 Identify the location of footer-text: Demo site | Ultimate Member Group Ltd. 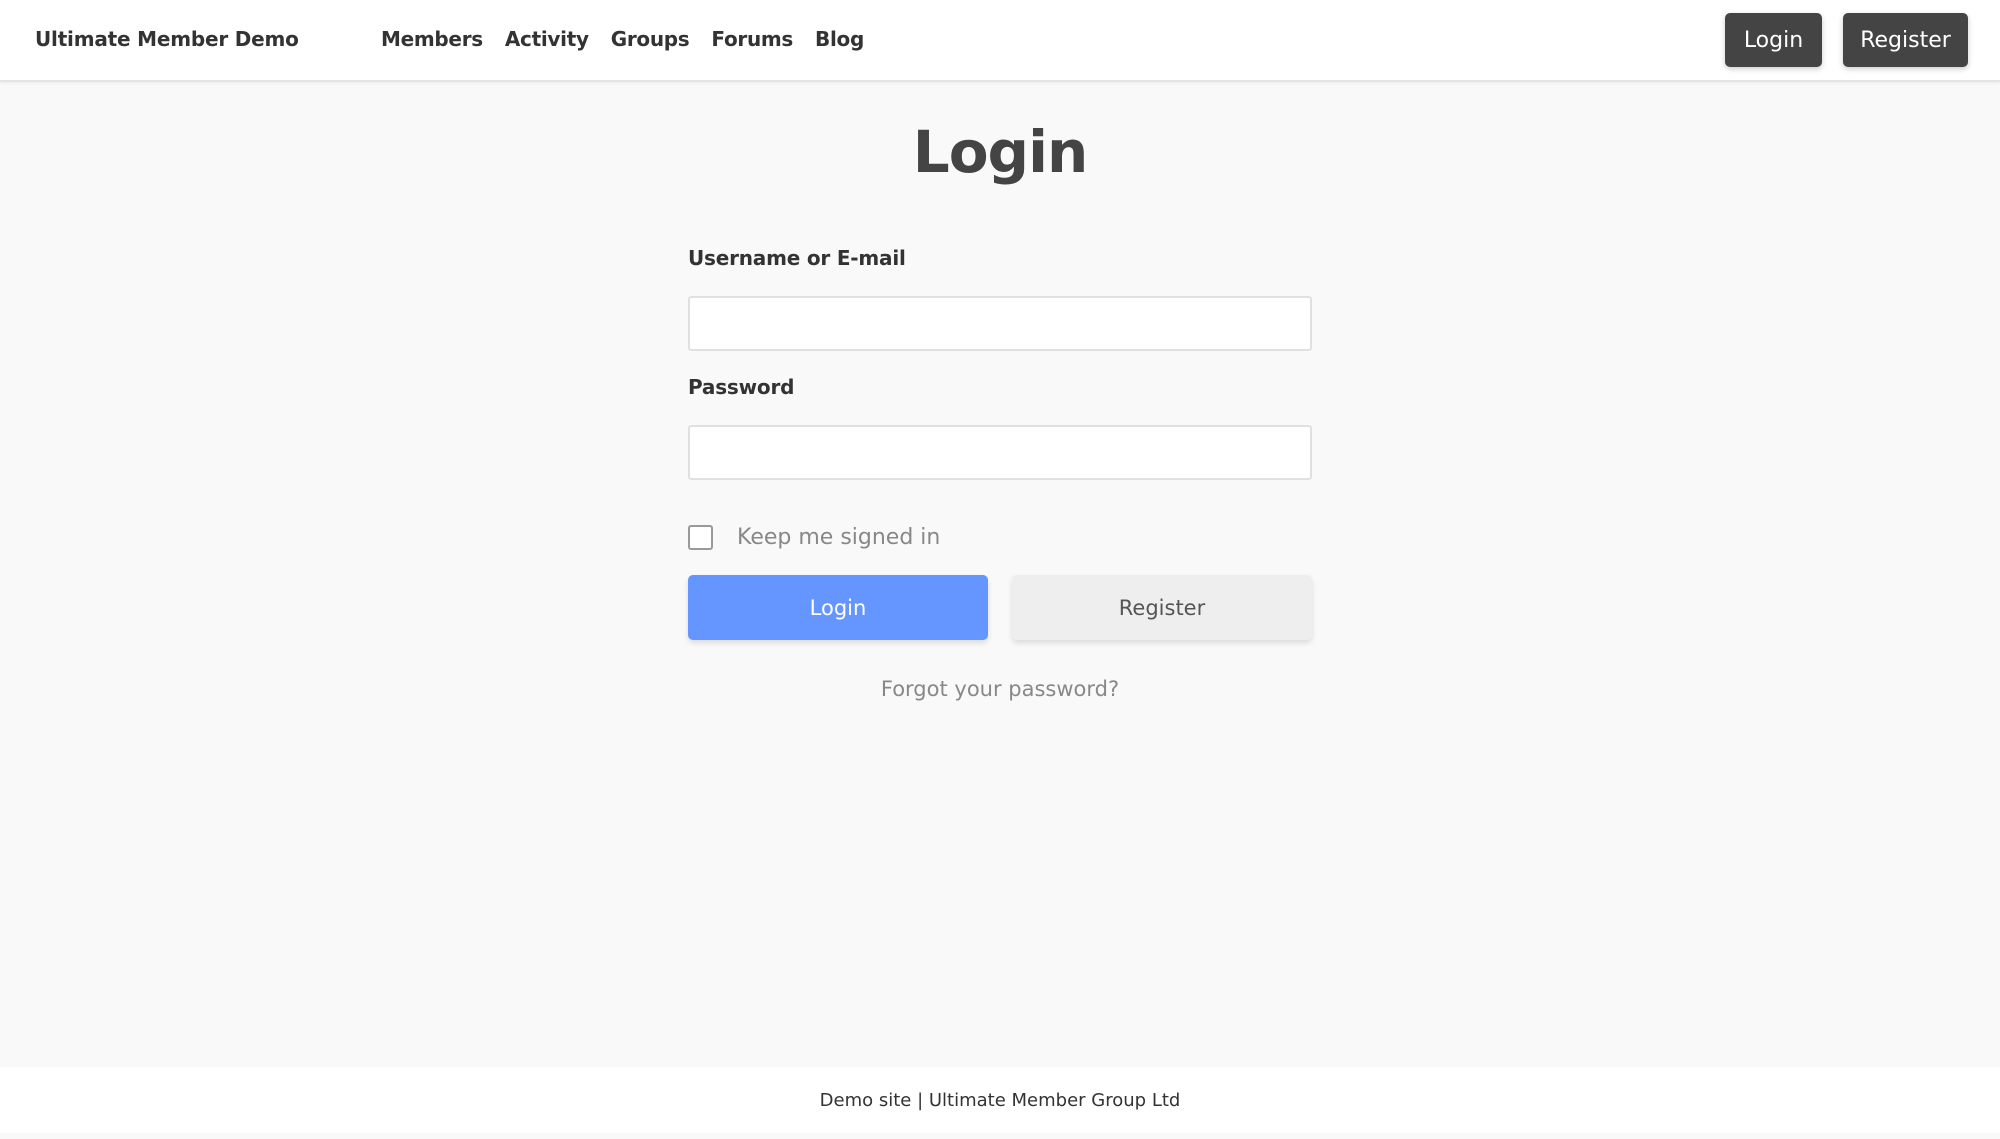
(1000, 1100).